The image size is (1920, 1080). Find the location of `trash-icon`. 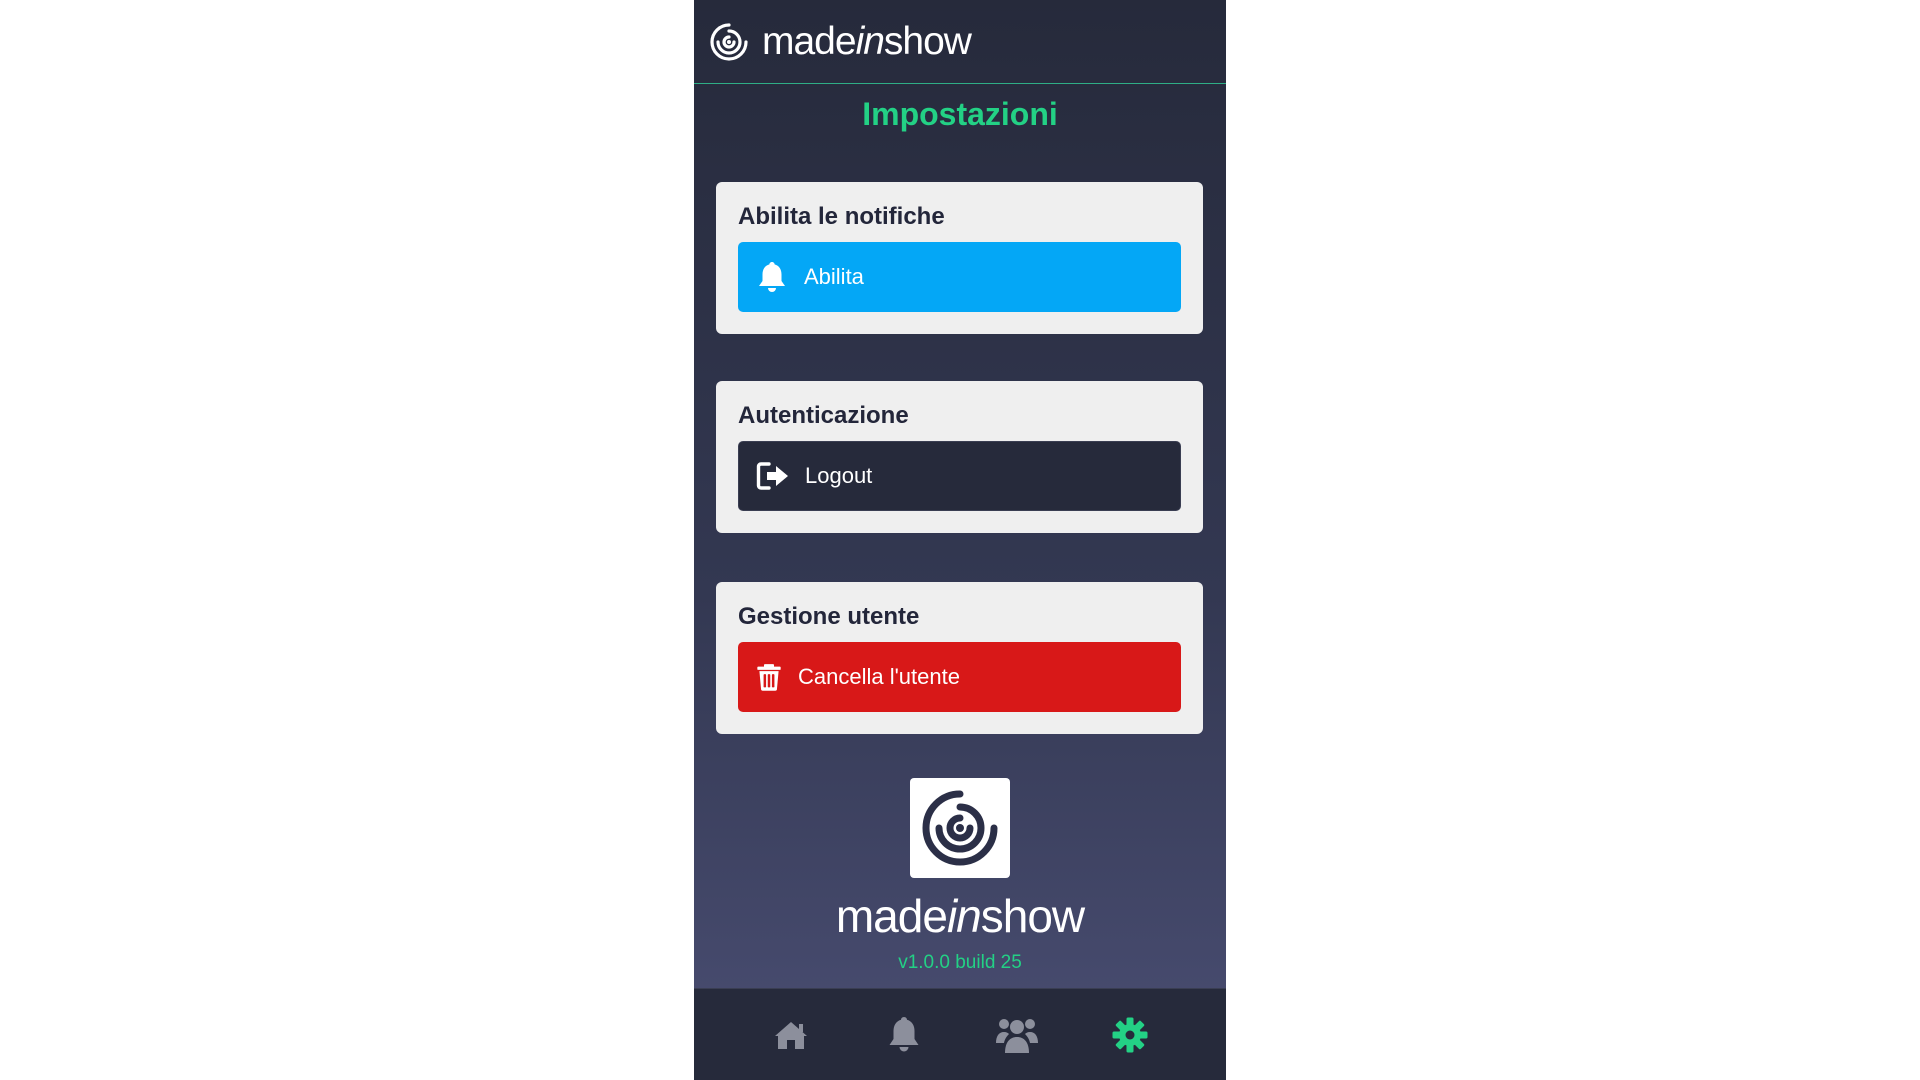

trash-icon is located at coordinates (769, 677).